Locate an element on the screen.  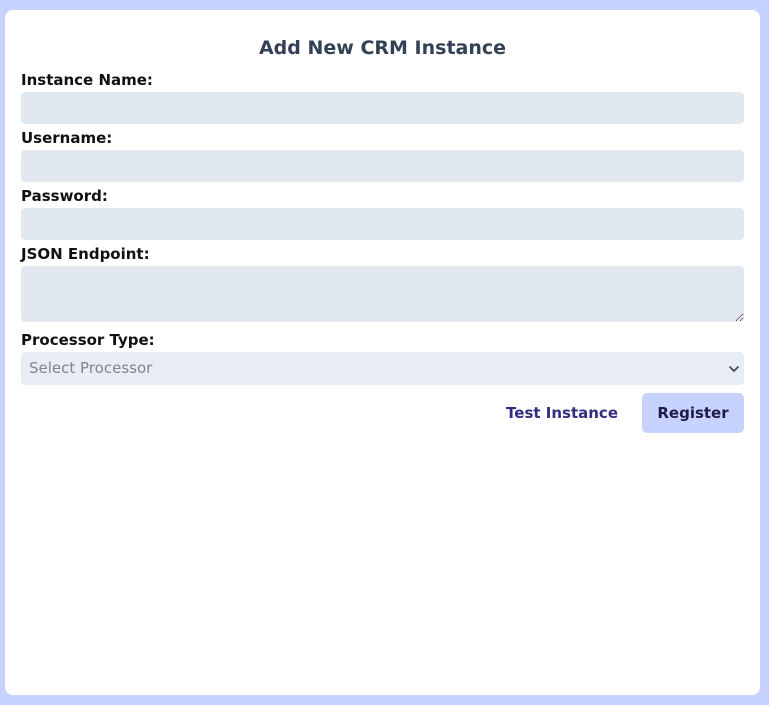
password-label: Password: is located at coordinates (64, 196).